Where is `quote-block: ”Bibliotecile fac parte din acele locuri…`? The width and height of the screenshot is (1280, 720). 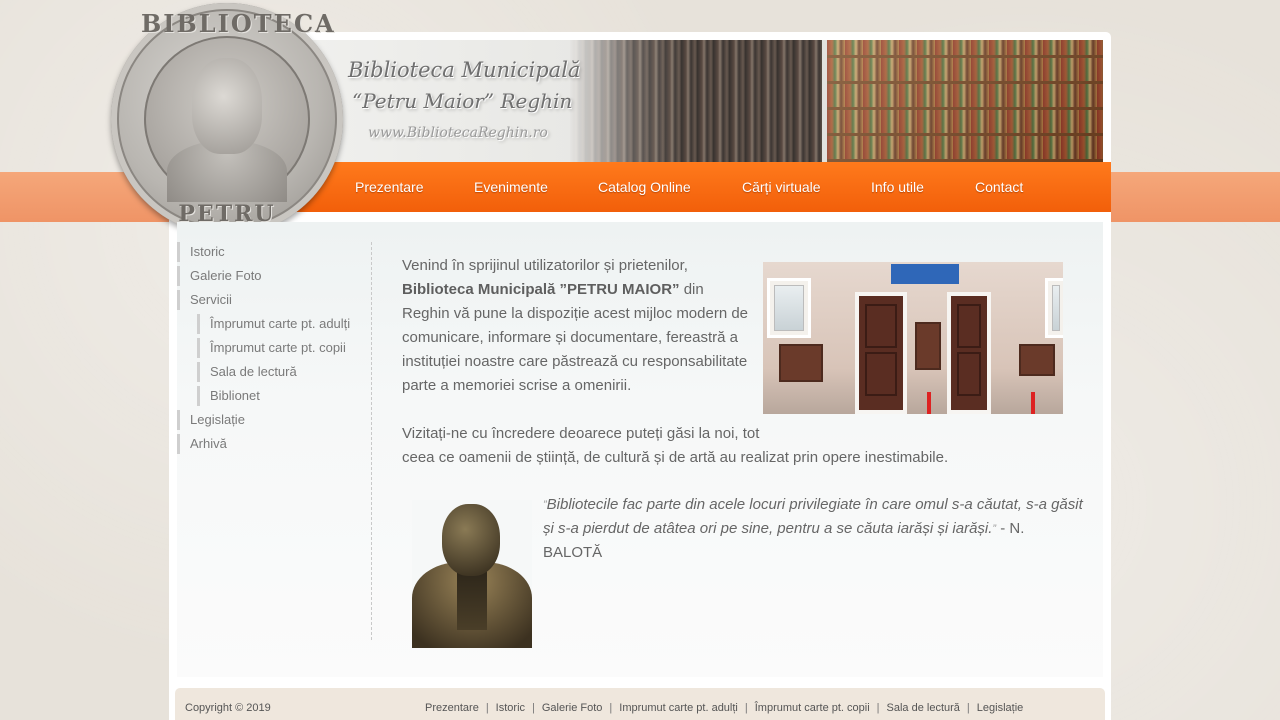
quote-block: ”Bibliotecile fac parte din acele locuri… is located at coordinates (813, 529).